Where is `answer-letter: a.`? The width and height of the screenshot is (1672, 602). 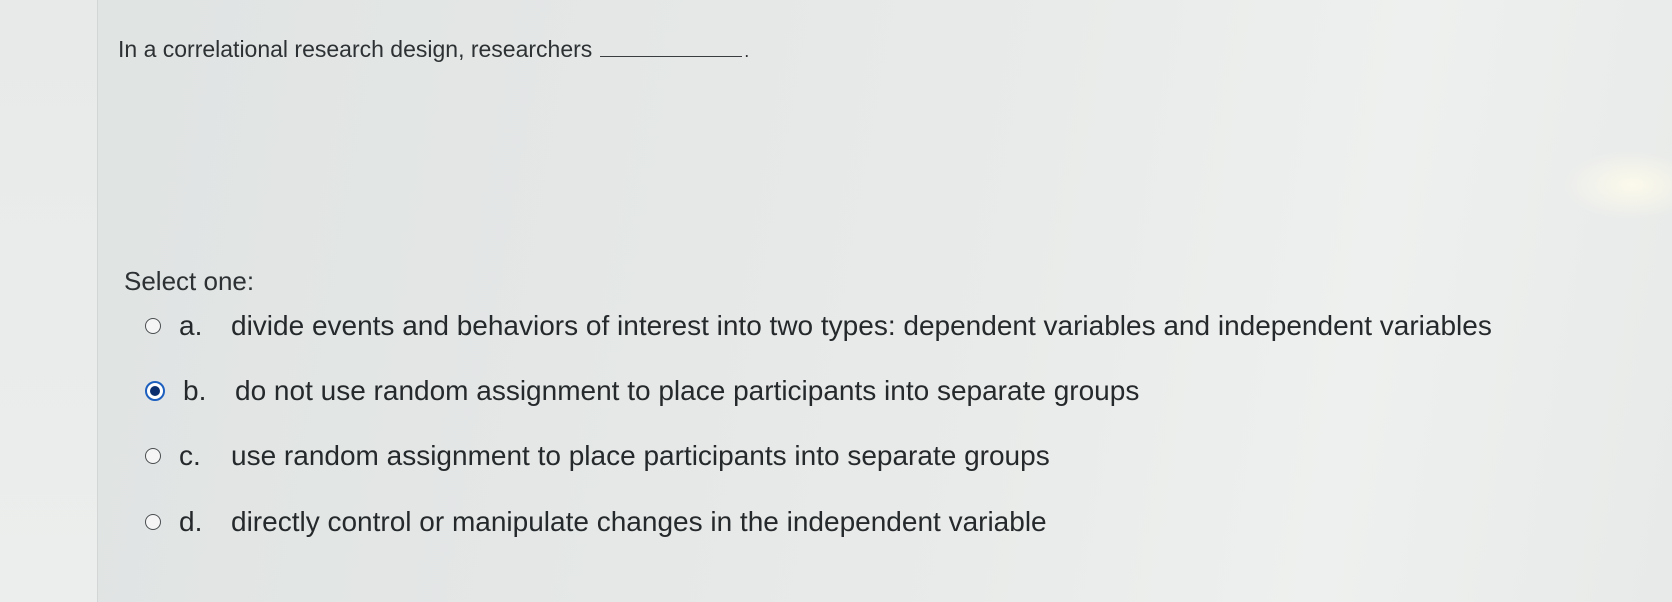 answer-letter: a. is located at coordinates (191, 325).